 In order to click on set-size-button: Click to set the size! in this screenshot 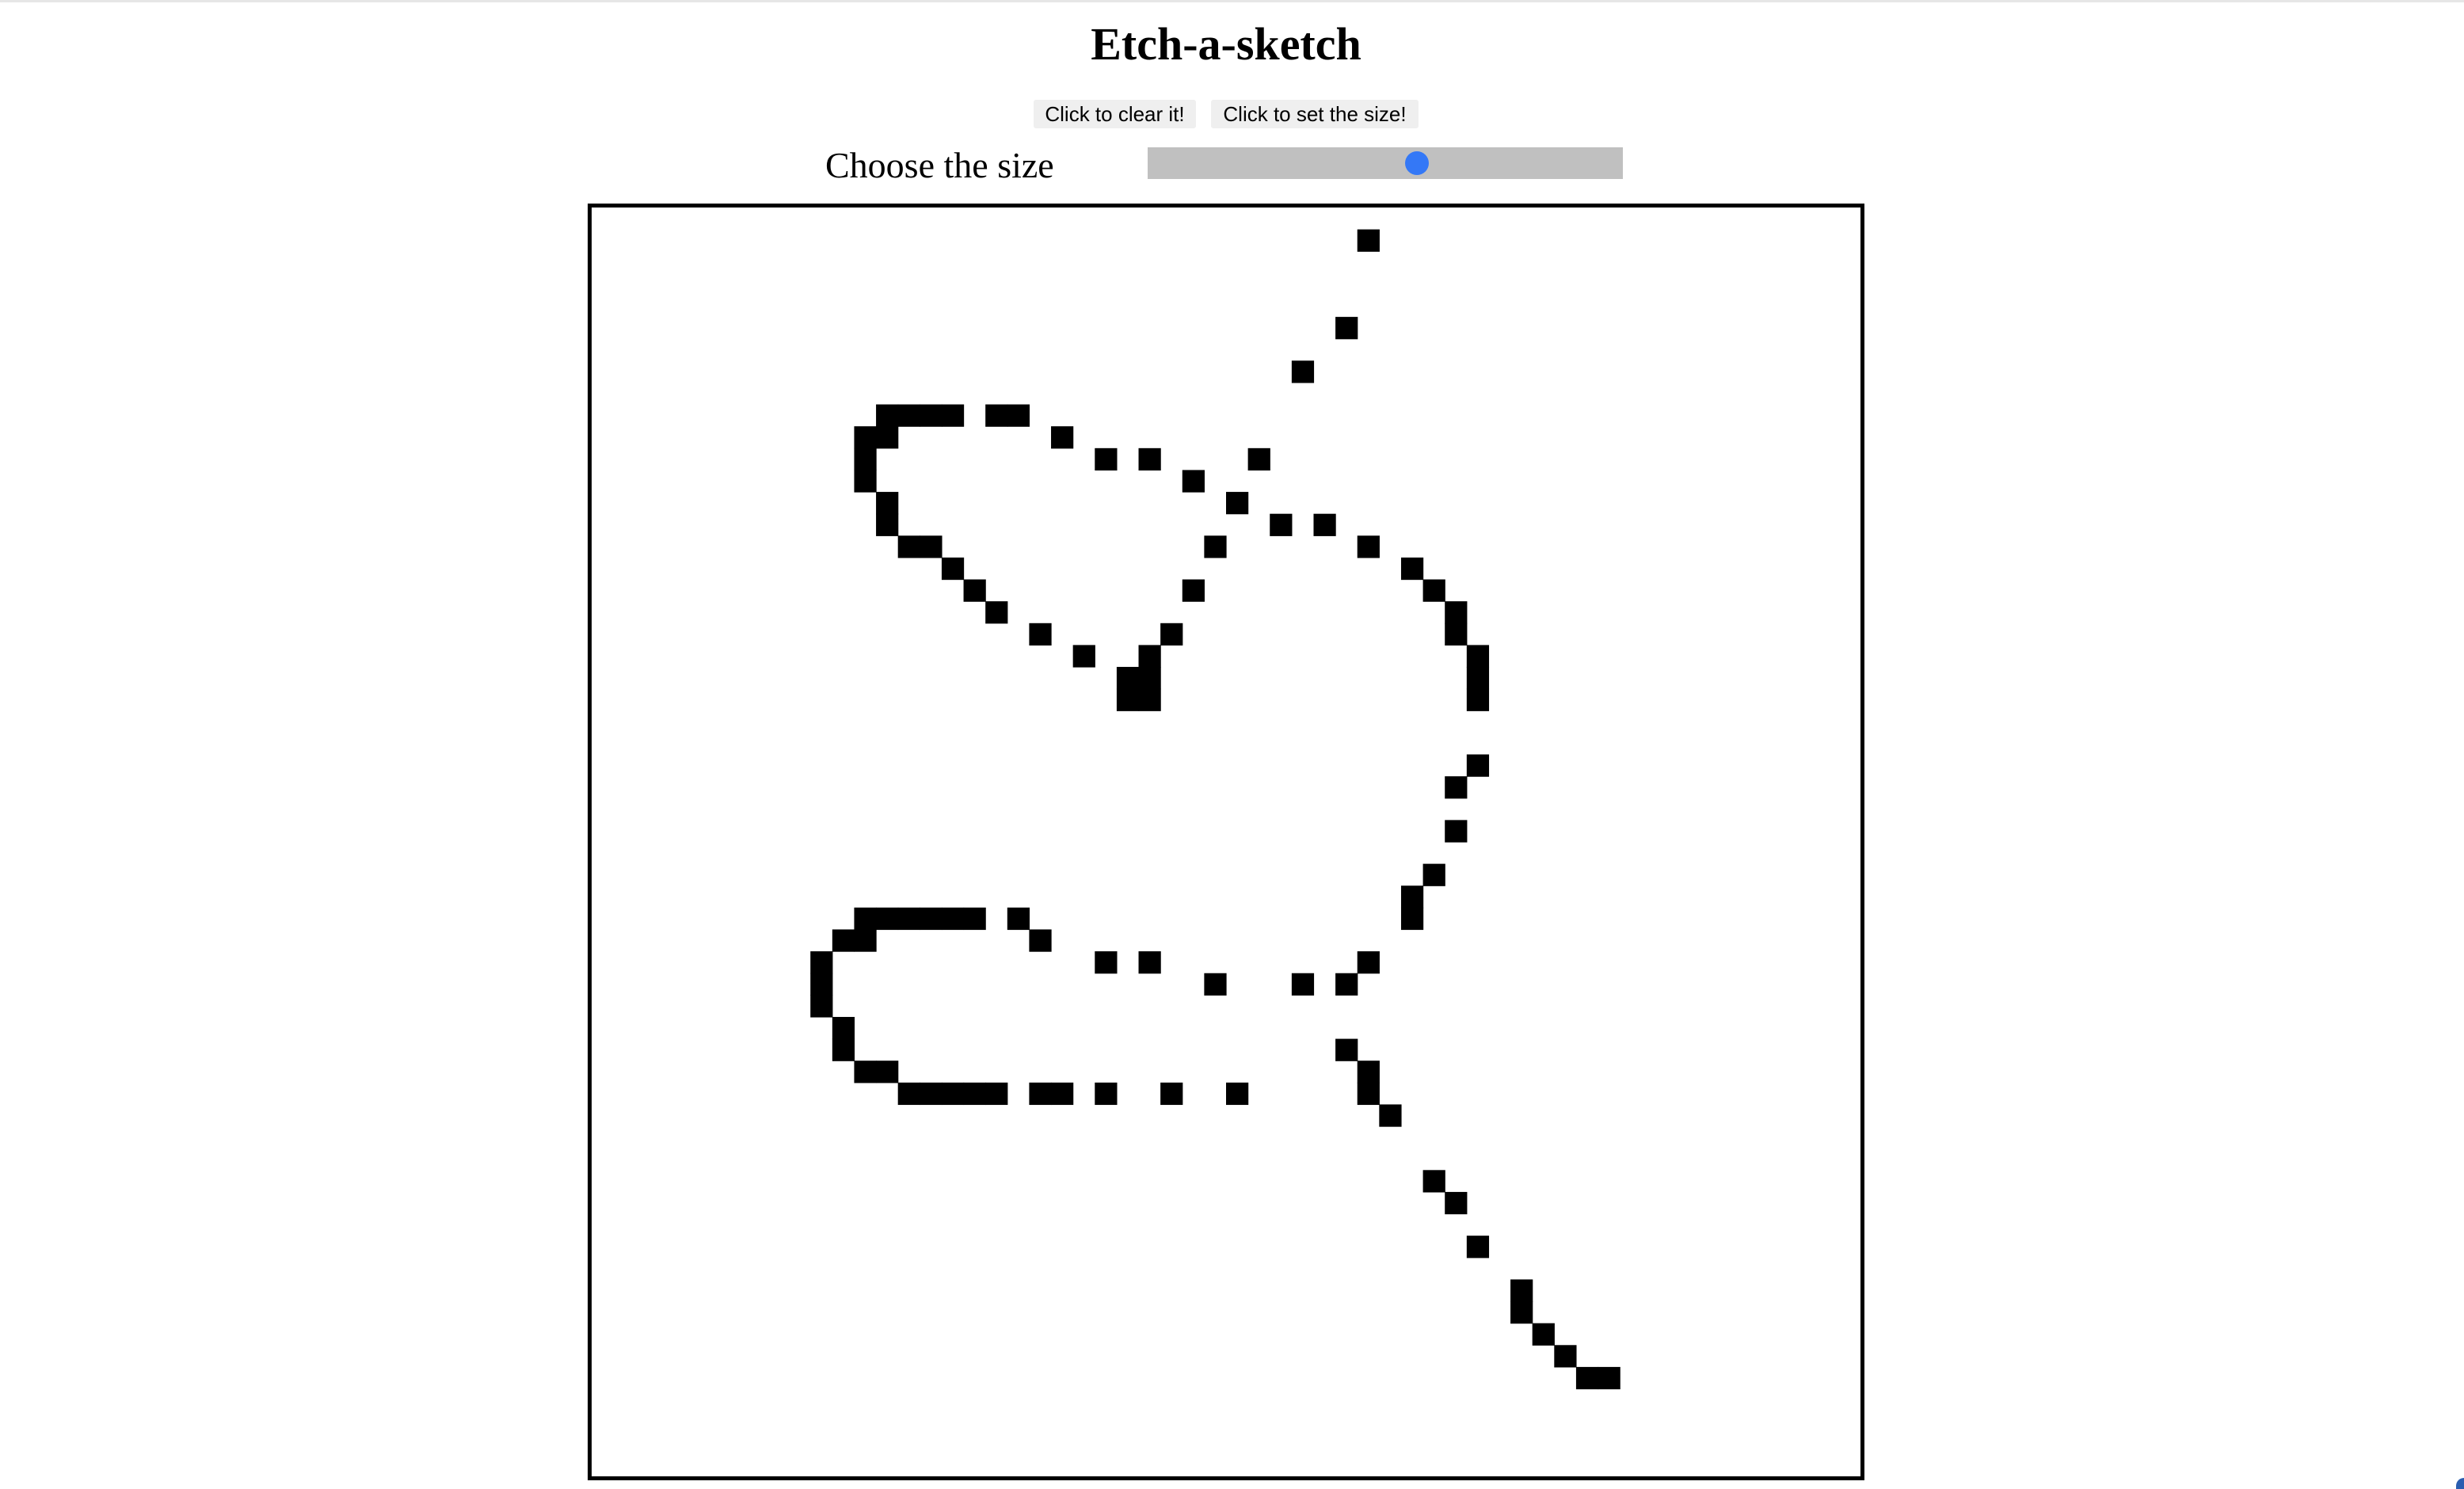, I will do `click(1315, 114)`.